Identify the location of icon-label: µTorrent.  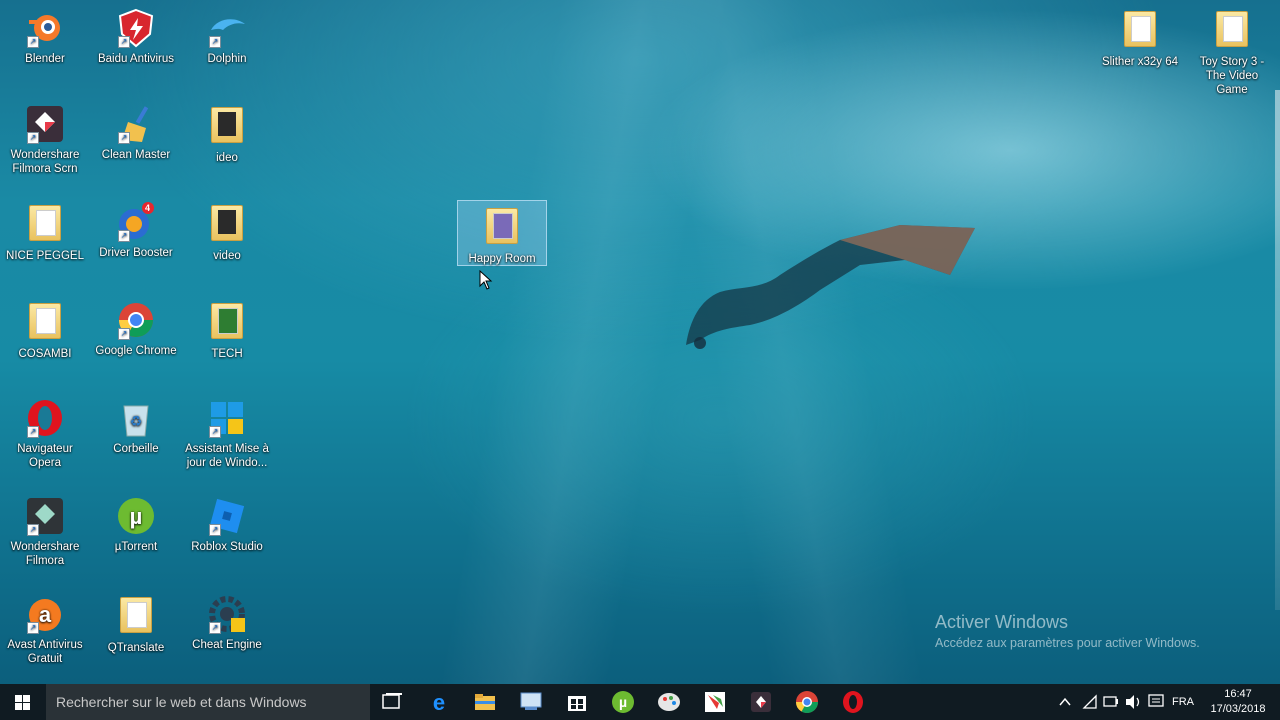
(136, 547).